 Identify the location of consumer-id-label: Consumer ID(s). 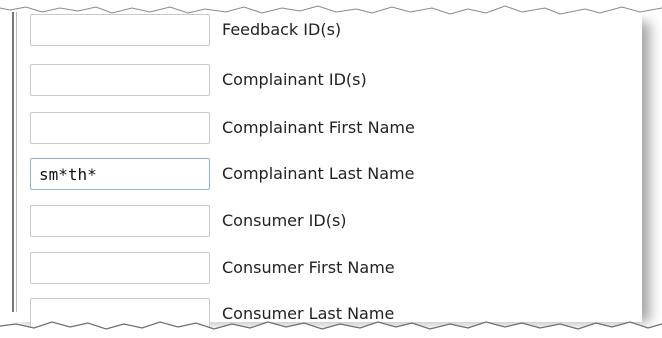
(284, 220).